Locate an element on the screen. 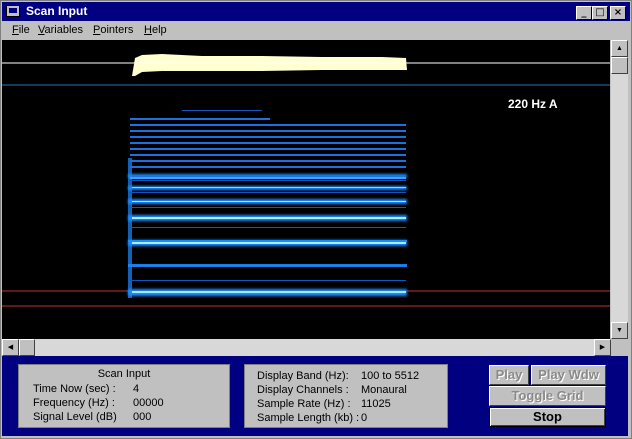 This screenshot has width=632, height=439. arrow-down-icon: ▼ is located at coordinates (619, 330).